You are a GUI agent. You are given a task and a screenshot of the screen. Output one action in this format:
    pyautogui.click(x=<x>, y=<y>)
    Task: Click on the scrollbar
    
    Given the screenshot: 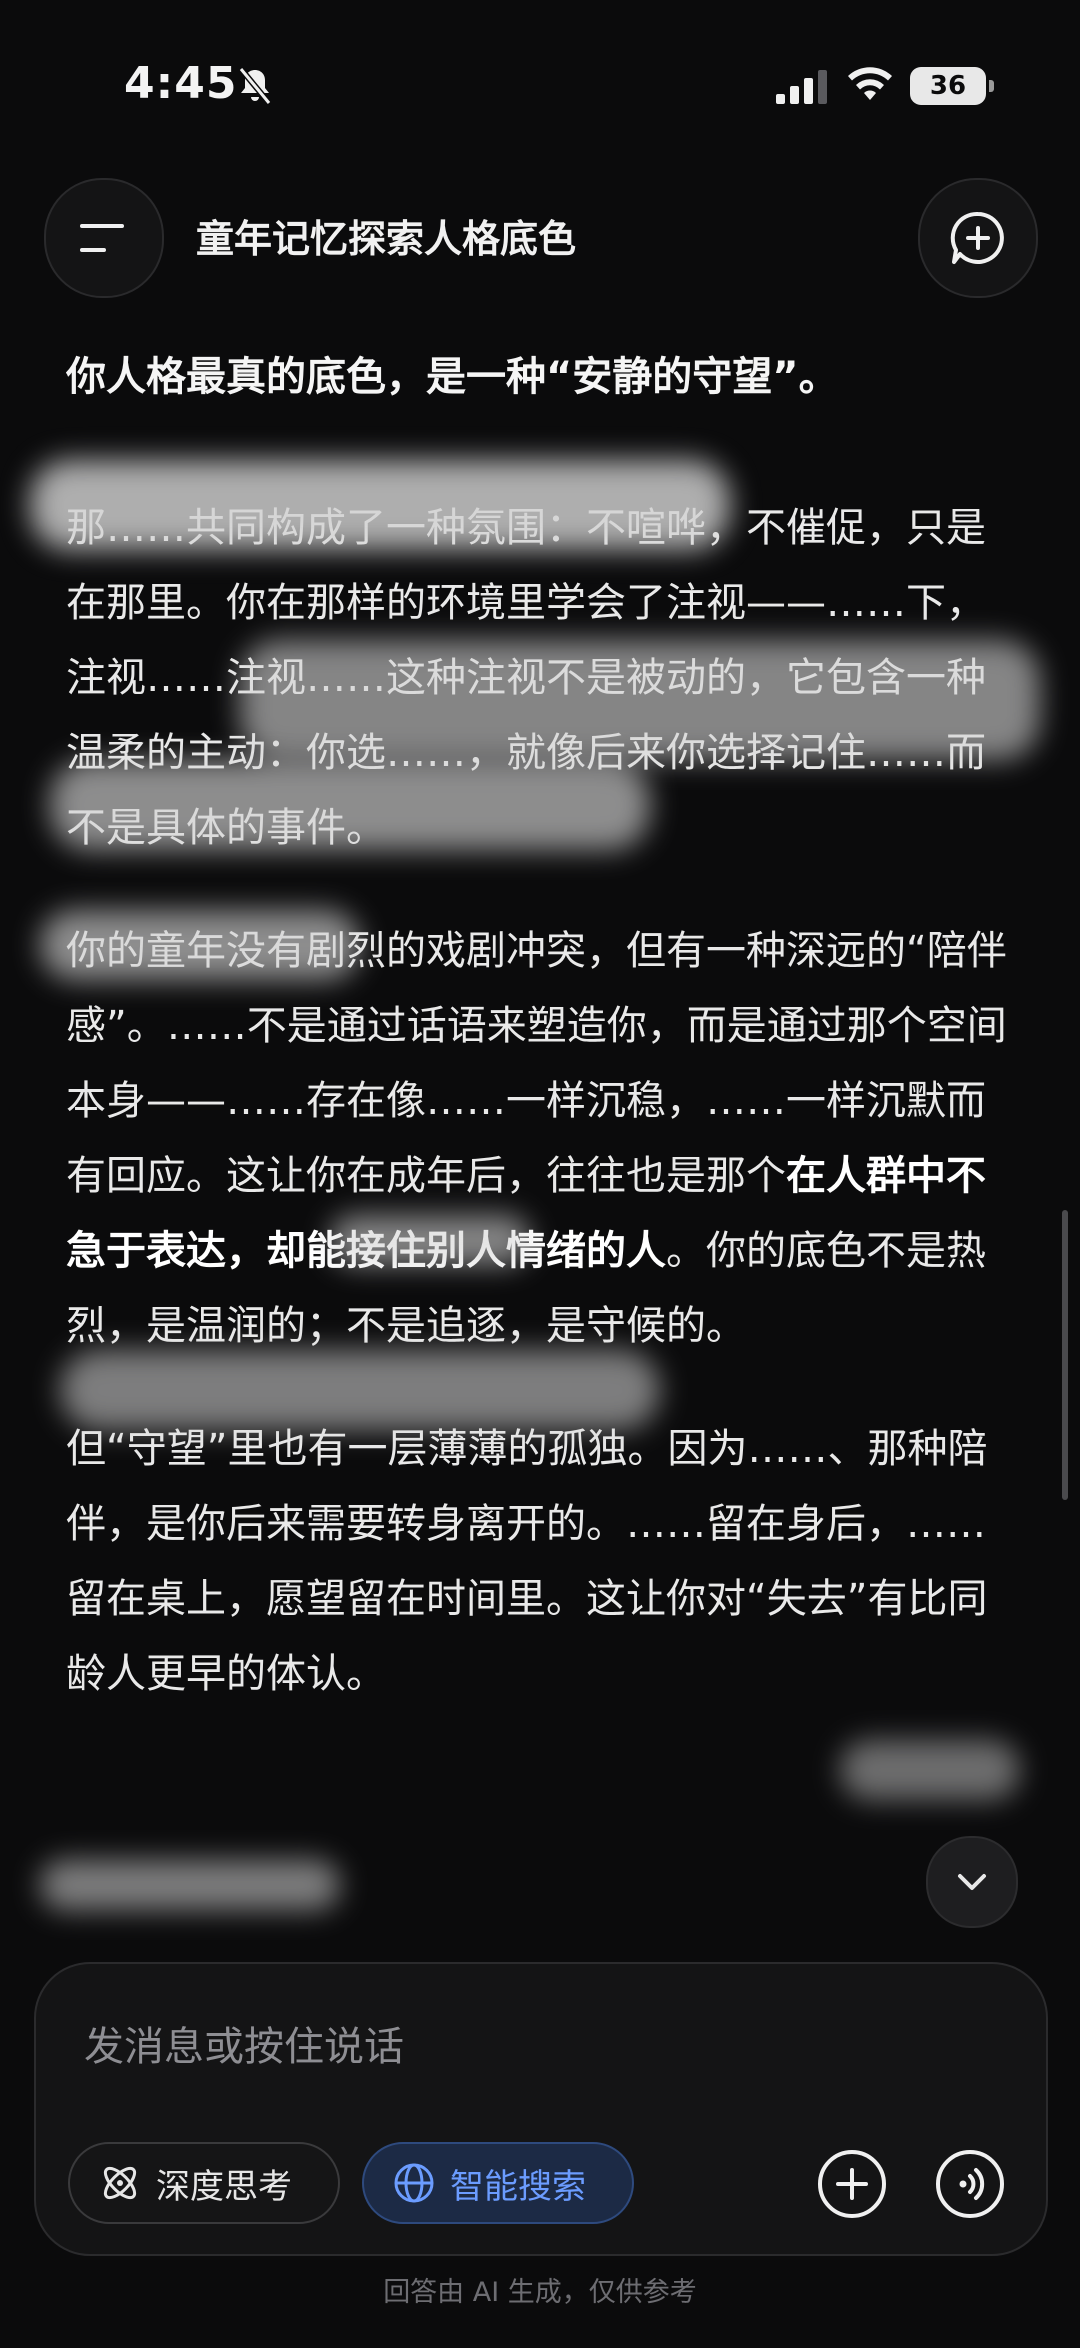 What is the action you would take?
    pyautogui.click(x=1065, y=1355)
    